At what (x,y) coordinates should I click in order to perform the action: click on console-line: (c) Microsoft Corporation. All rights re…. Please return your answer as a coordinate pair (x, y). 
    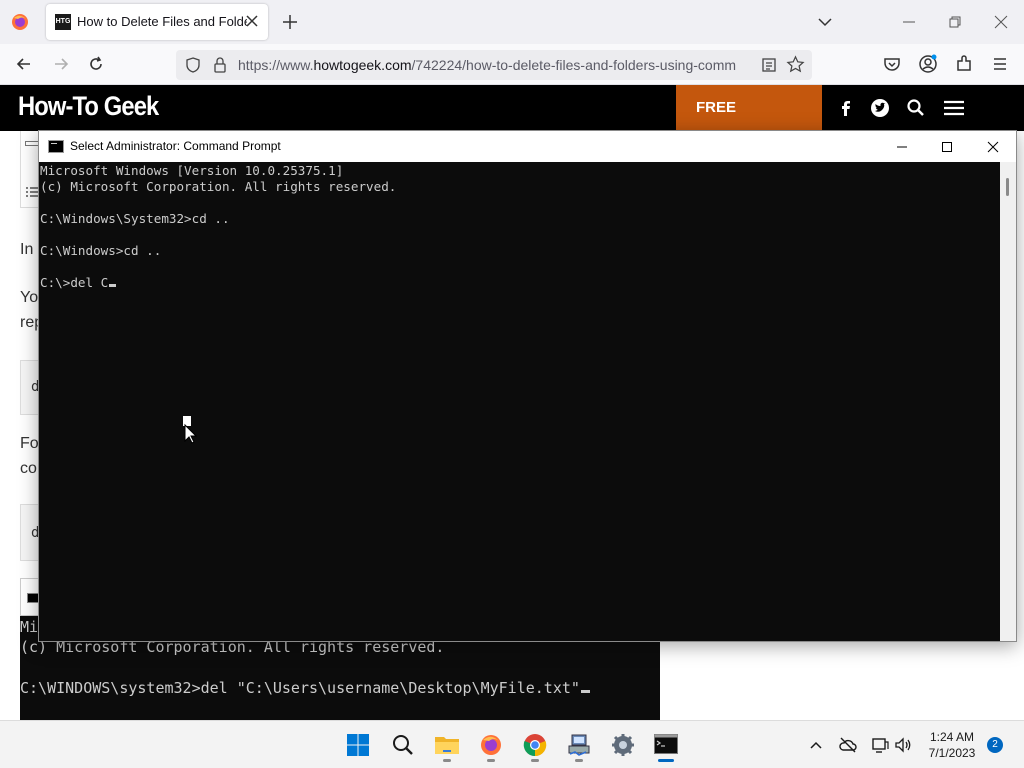
    Looking at the image, I should click on (218, 186).